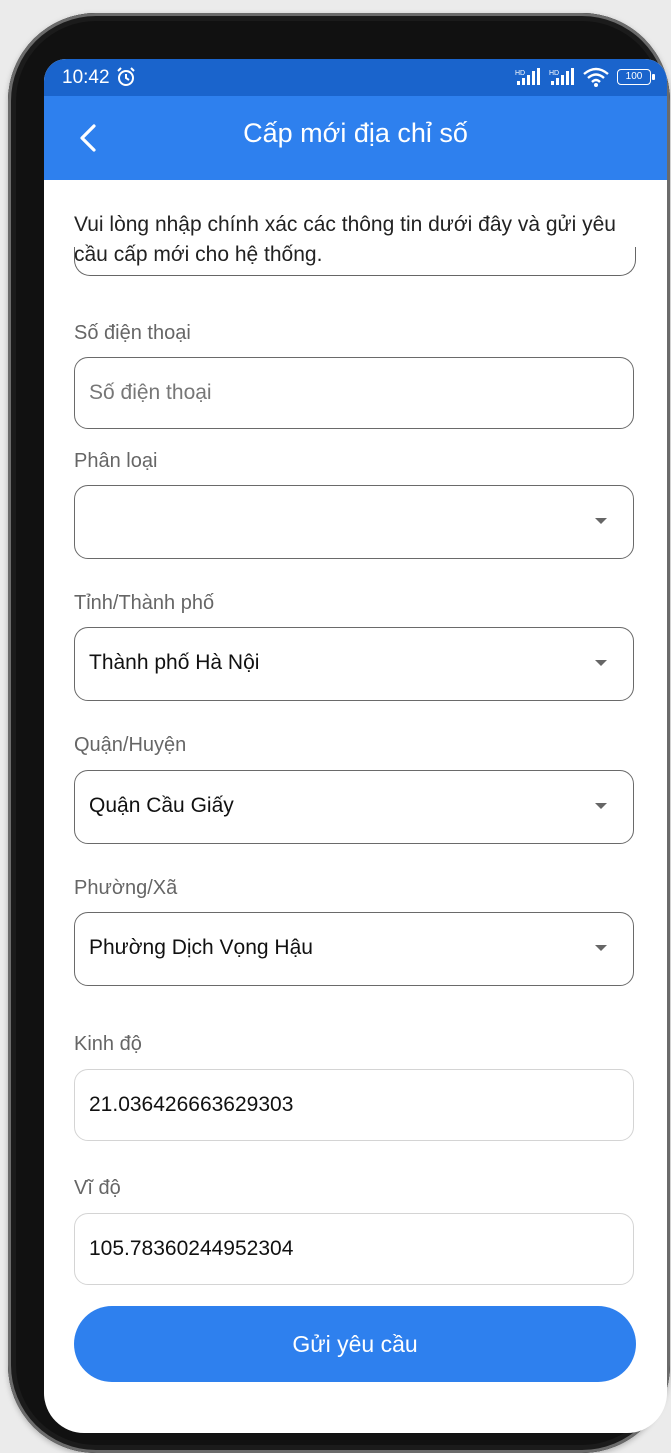 The height and width of the screenshot is (1453, 671). What do you see at coordinates (596, 77) in the screenshot?
I see `wifi-icon` at bounding box center [596, 77].